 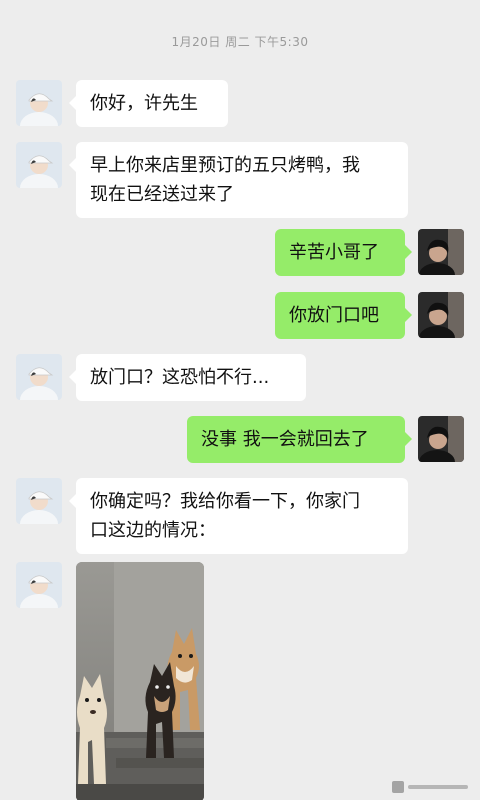 What do you see at coordinates (238, 180) in the screenshot?
I see `message-bubble-incoming: 早上你来店里预订的五只烤鸭，我 现在已经送过来了` at bounding box center [238, 180].